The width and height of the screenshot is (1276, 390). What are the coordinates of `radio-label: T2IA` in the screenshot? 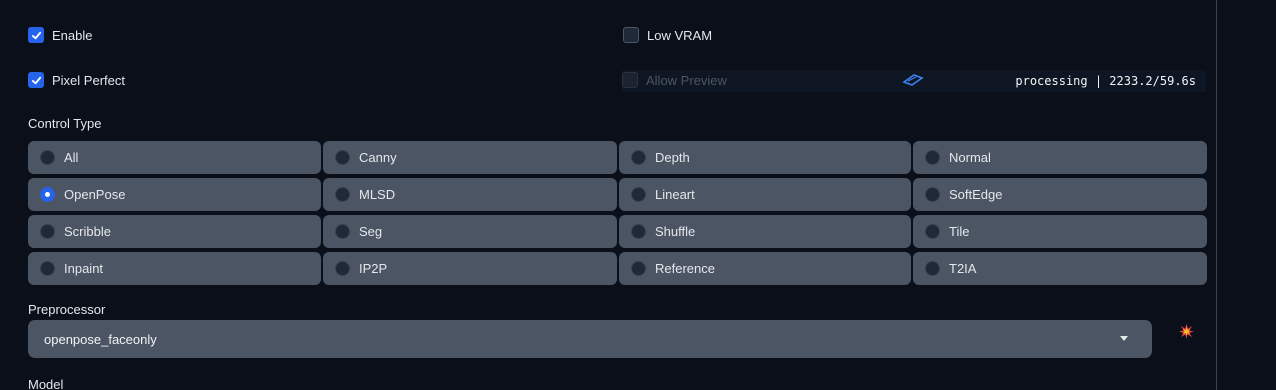 It's located at (963, 268).